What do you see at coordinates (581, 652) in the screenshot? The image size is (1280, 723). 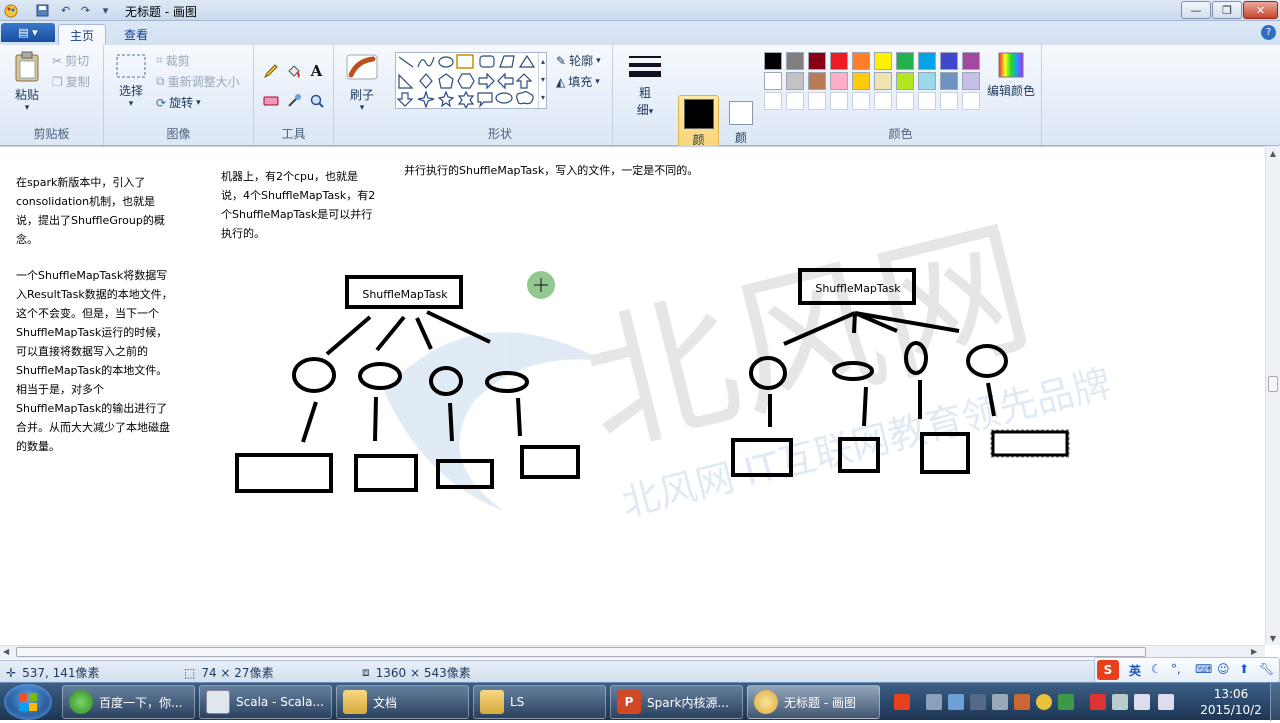 I see `horizontal-scroll-thumb` at bounding box center [581, 652].